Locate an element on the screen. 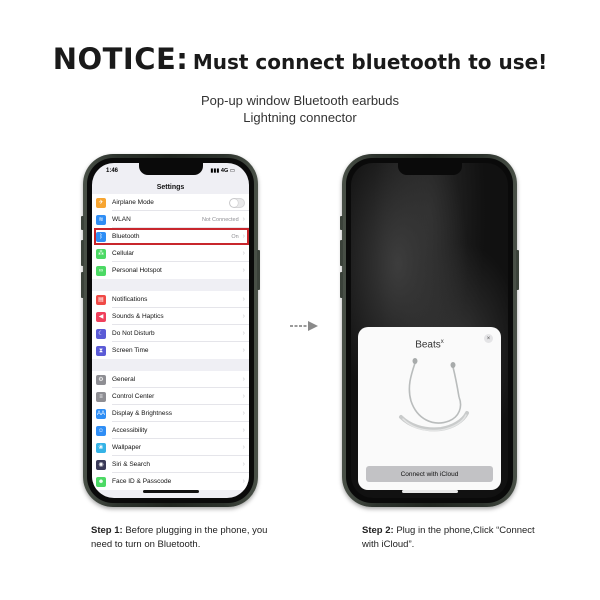 This screenshot has height=600, width=600. settings-row-face-id: ☻ Face ID & Passcode › is located at coordinates (170, 481).